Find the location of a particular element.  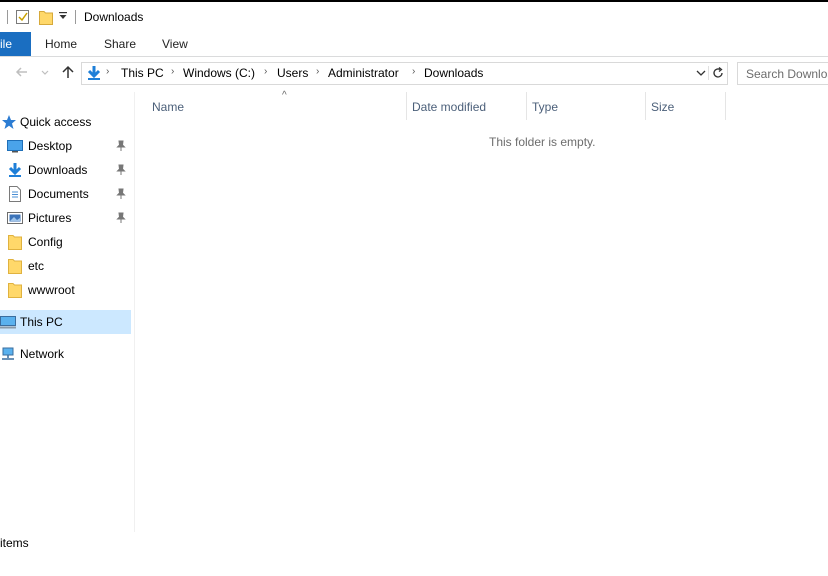

refresh-icon is located at coordinates (716, 73).